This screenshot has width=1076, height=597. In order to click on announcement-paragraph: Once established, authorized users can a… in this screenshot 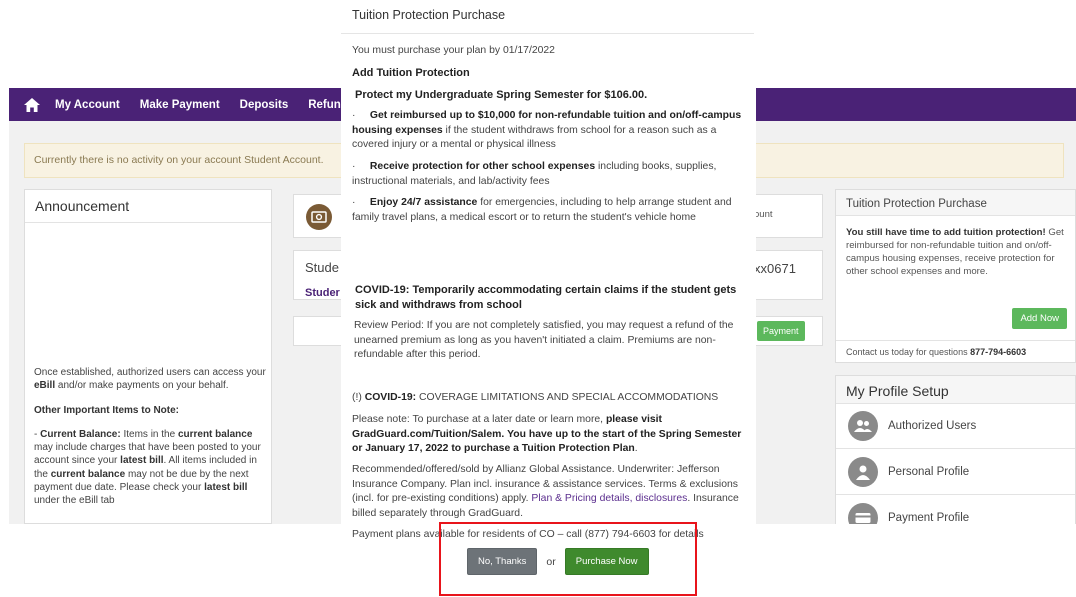, I will do `click(150, 379)`.